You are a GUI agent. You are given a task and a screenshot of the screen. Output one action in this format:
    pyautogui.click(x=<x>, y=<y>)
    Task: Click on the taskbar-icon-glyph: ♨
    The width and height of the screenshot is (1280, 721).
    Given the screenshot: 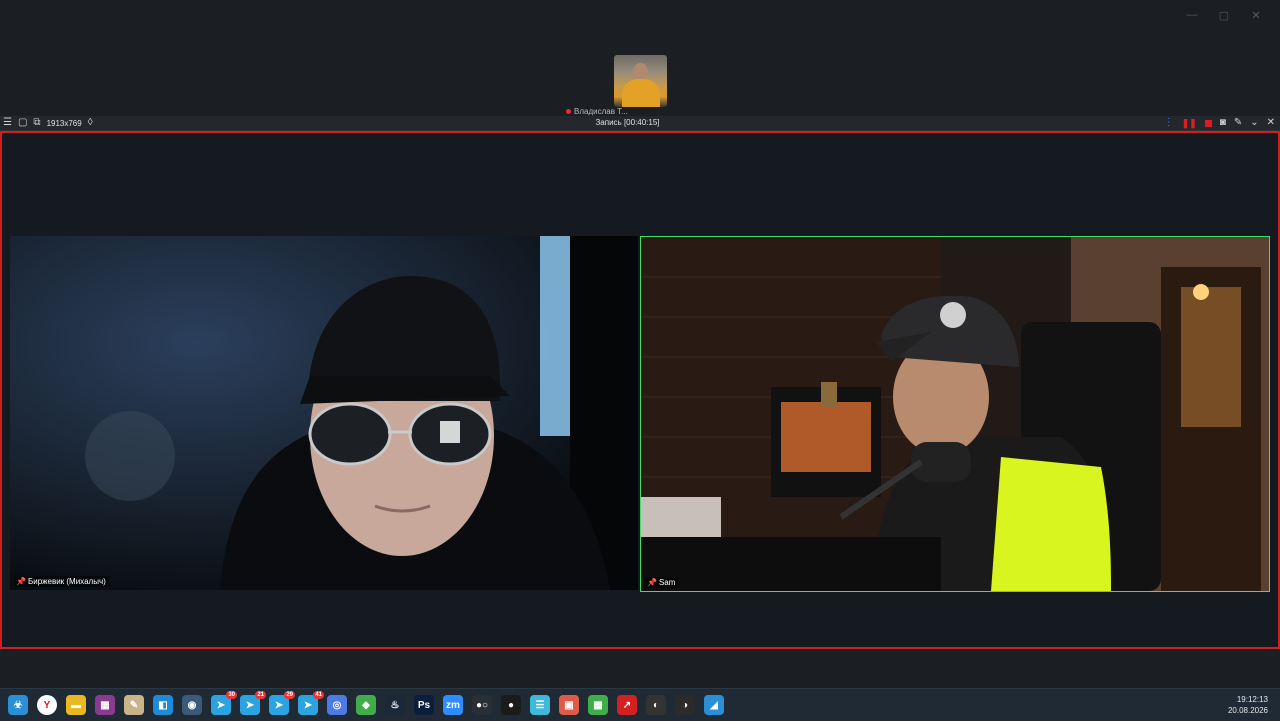 What is the action you would take?
    pyautogui.click(x=395, y=705)
    